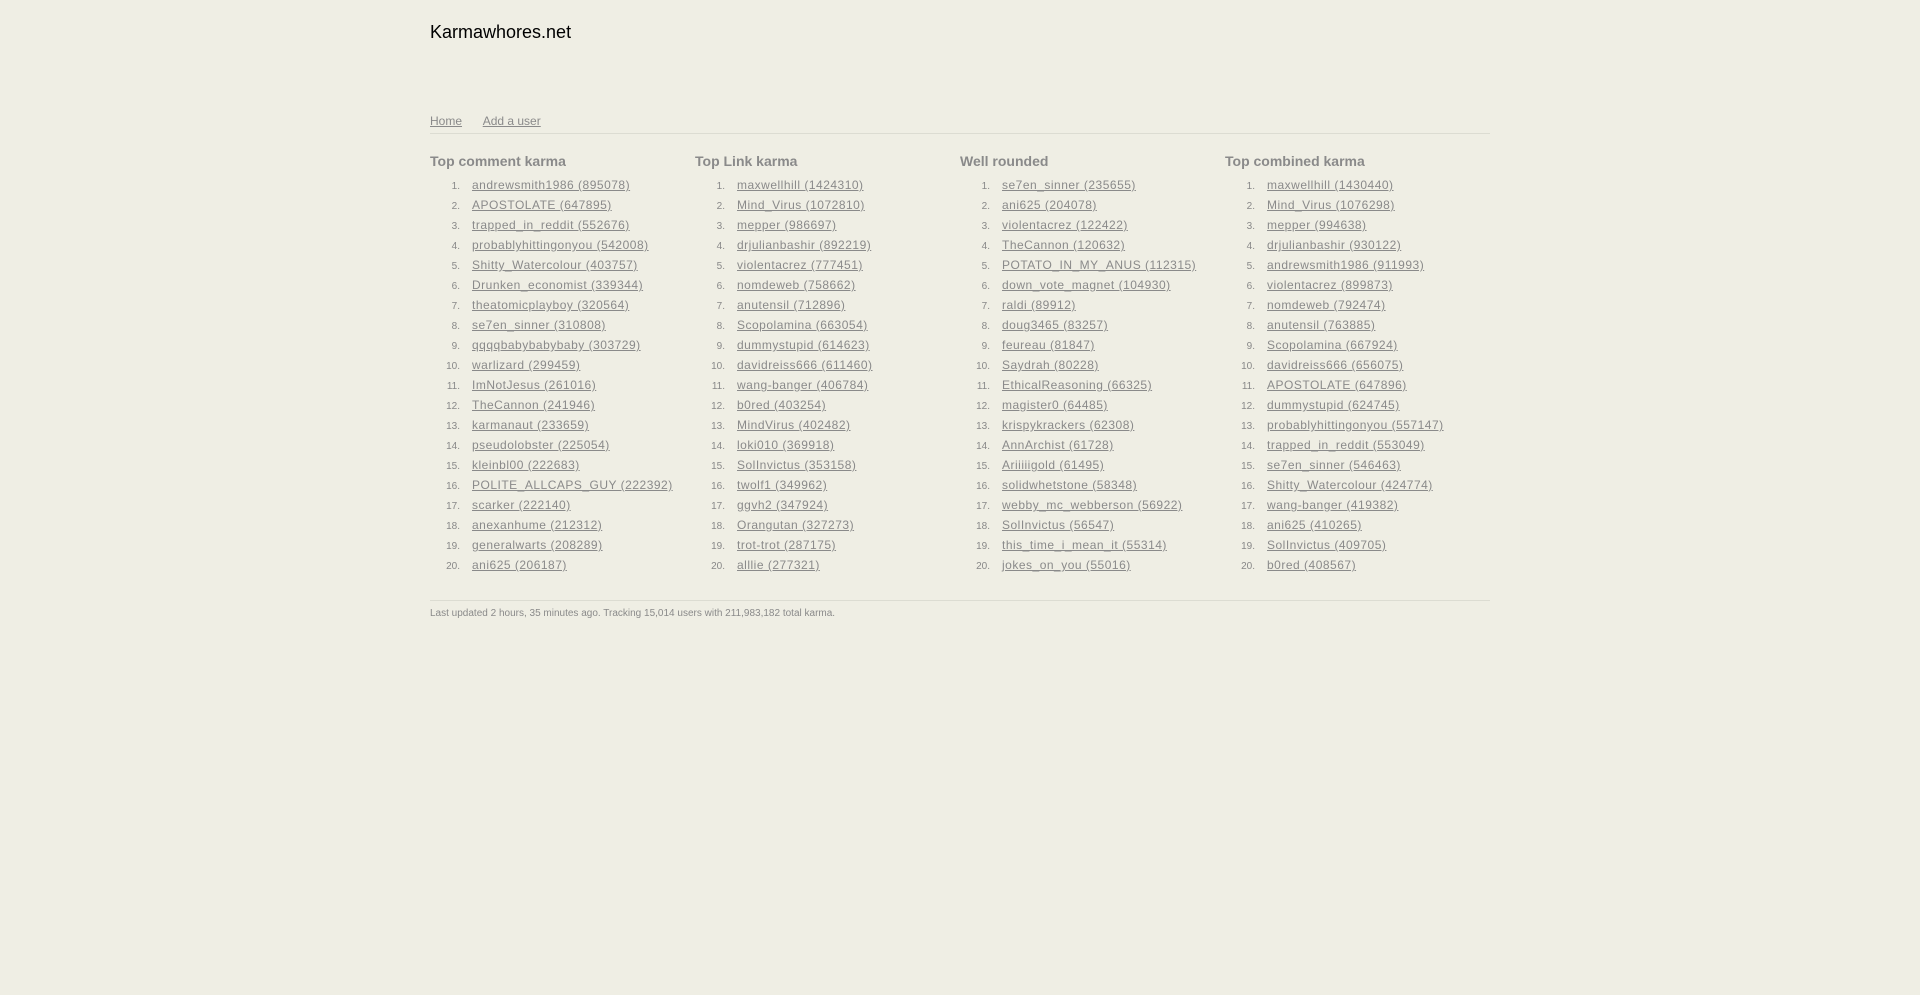 This screenshot has height=995, width=1920. I want to click on user-link: b0red (408567), so click(1311, 565).